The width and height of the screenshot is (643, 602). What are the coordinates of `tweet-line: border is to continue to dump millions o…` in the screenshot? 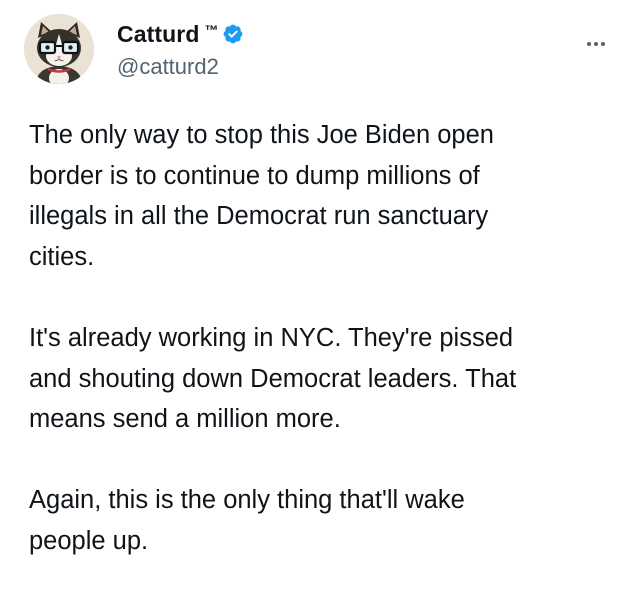 It's located at (254, 175).